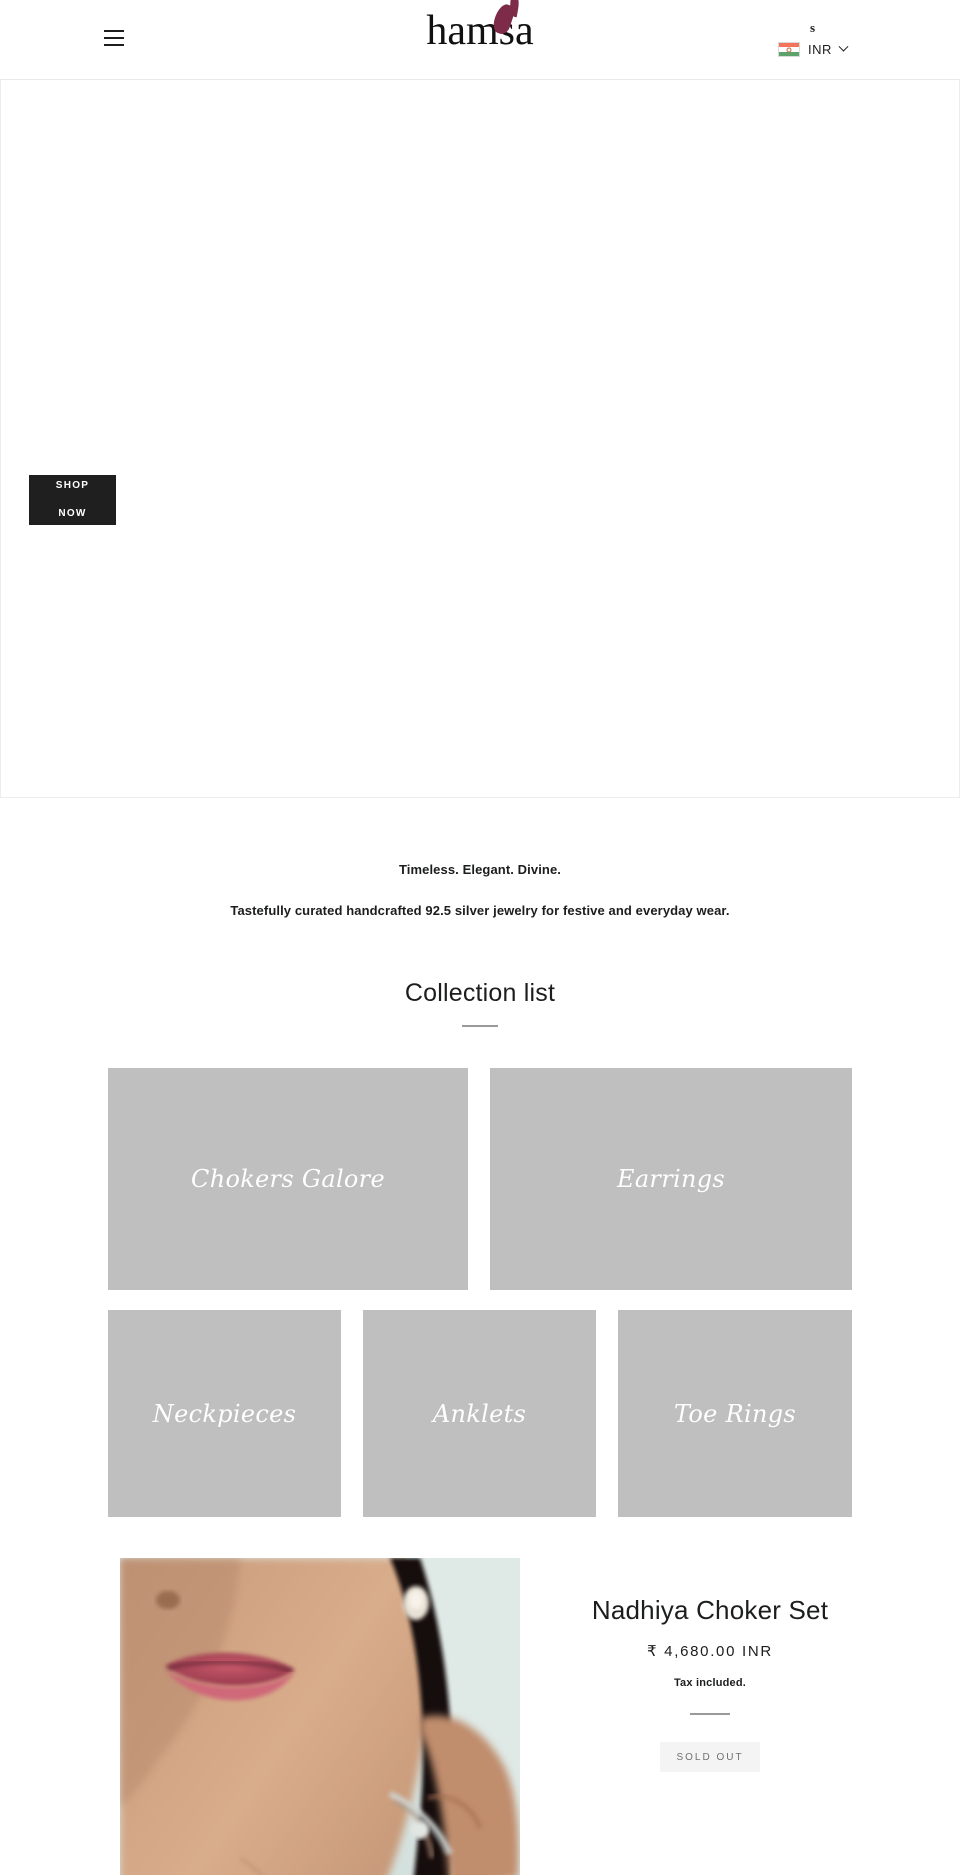 This screenshot has width=960, height=1875. Describe the element at coordinates (72, 485) in the screenshot. I see `shop-now-line-1: SHOP` at that location.